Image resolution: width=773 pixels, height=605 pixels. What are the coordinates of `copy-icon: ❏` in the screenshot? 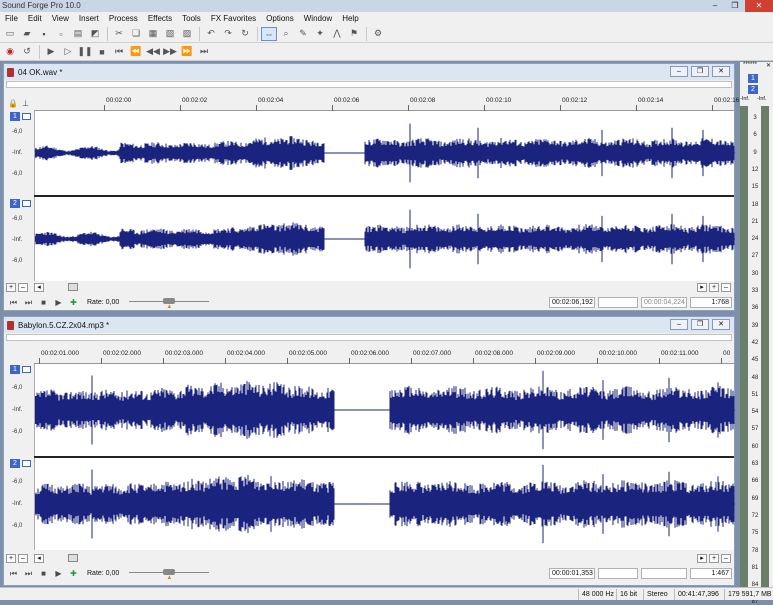 It's located at (136, 34).